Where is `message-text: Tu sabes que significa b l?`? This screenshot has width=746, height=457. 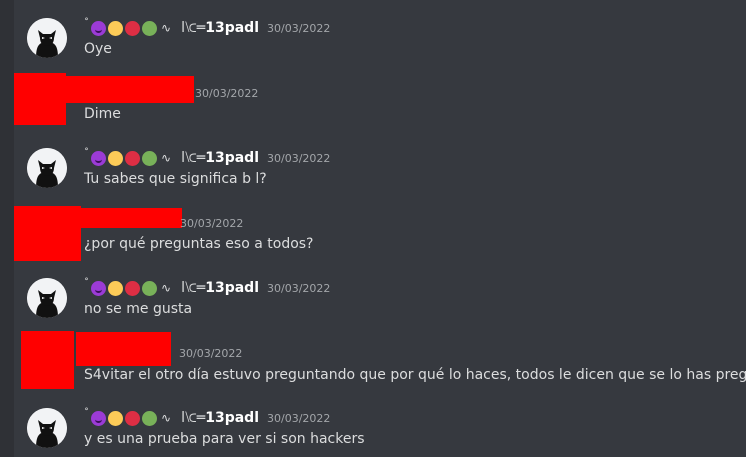 message-text: Tu sabes que significa b l? is located at coordinates (175, 179).